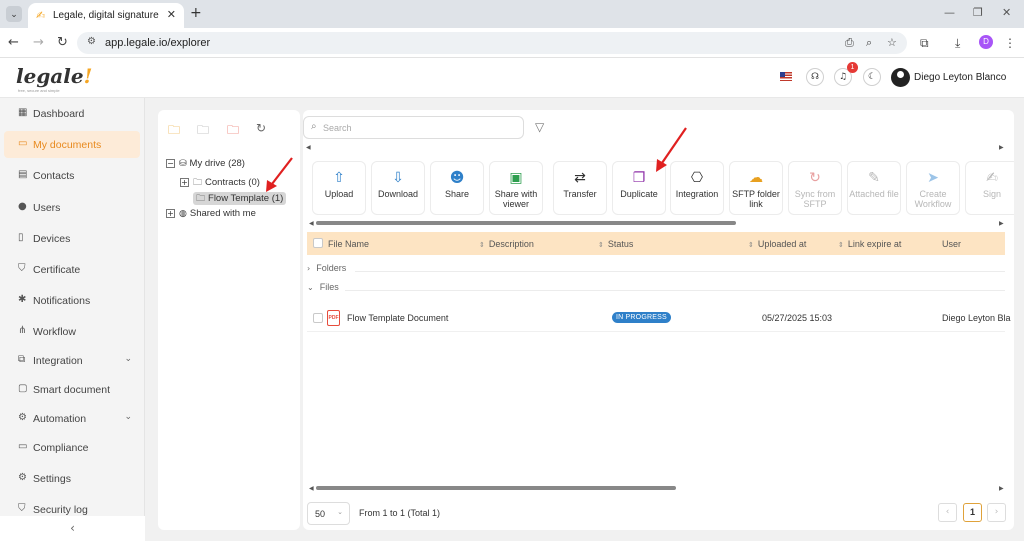 The image size is (1024, 541). I want to click on browser-tab: ✍ Legale, digital signature ✕, so click(106, 15).